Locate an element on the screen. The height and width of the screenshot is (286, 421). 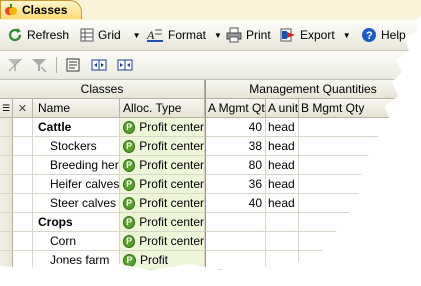
alloc-type-cell: P Profit is located at coordinates (162, 260).